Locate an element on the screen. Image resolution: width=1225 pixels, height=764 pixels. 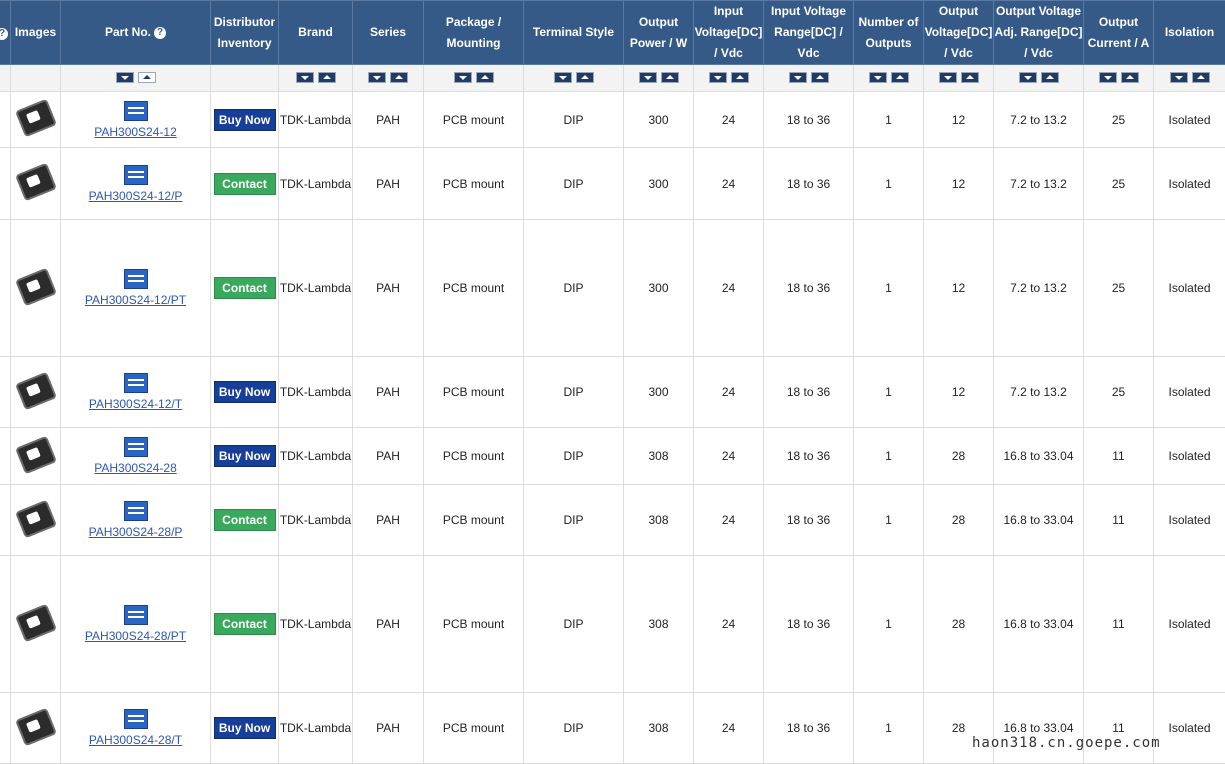
product-image-cell is located at coordinates (36, 392).